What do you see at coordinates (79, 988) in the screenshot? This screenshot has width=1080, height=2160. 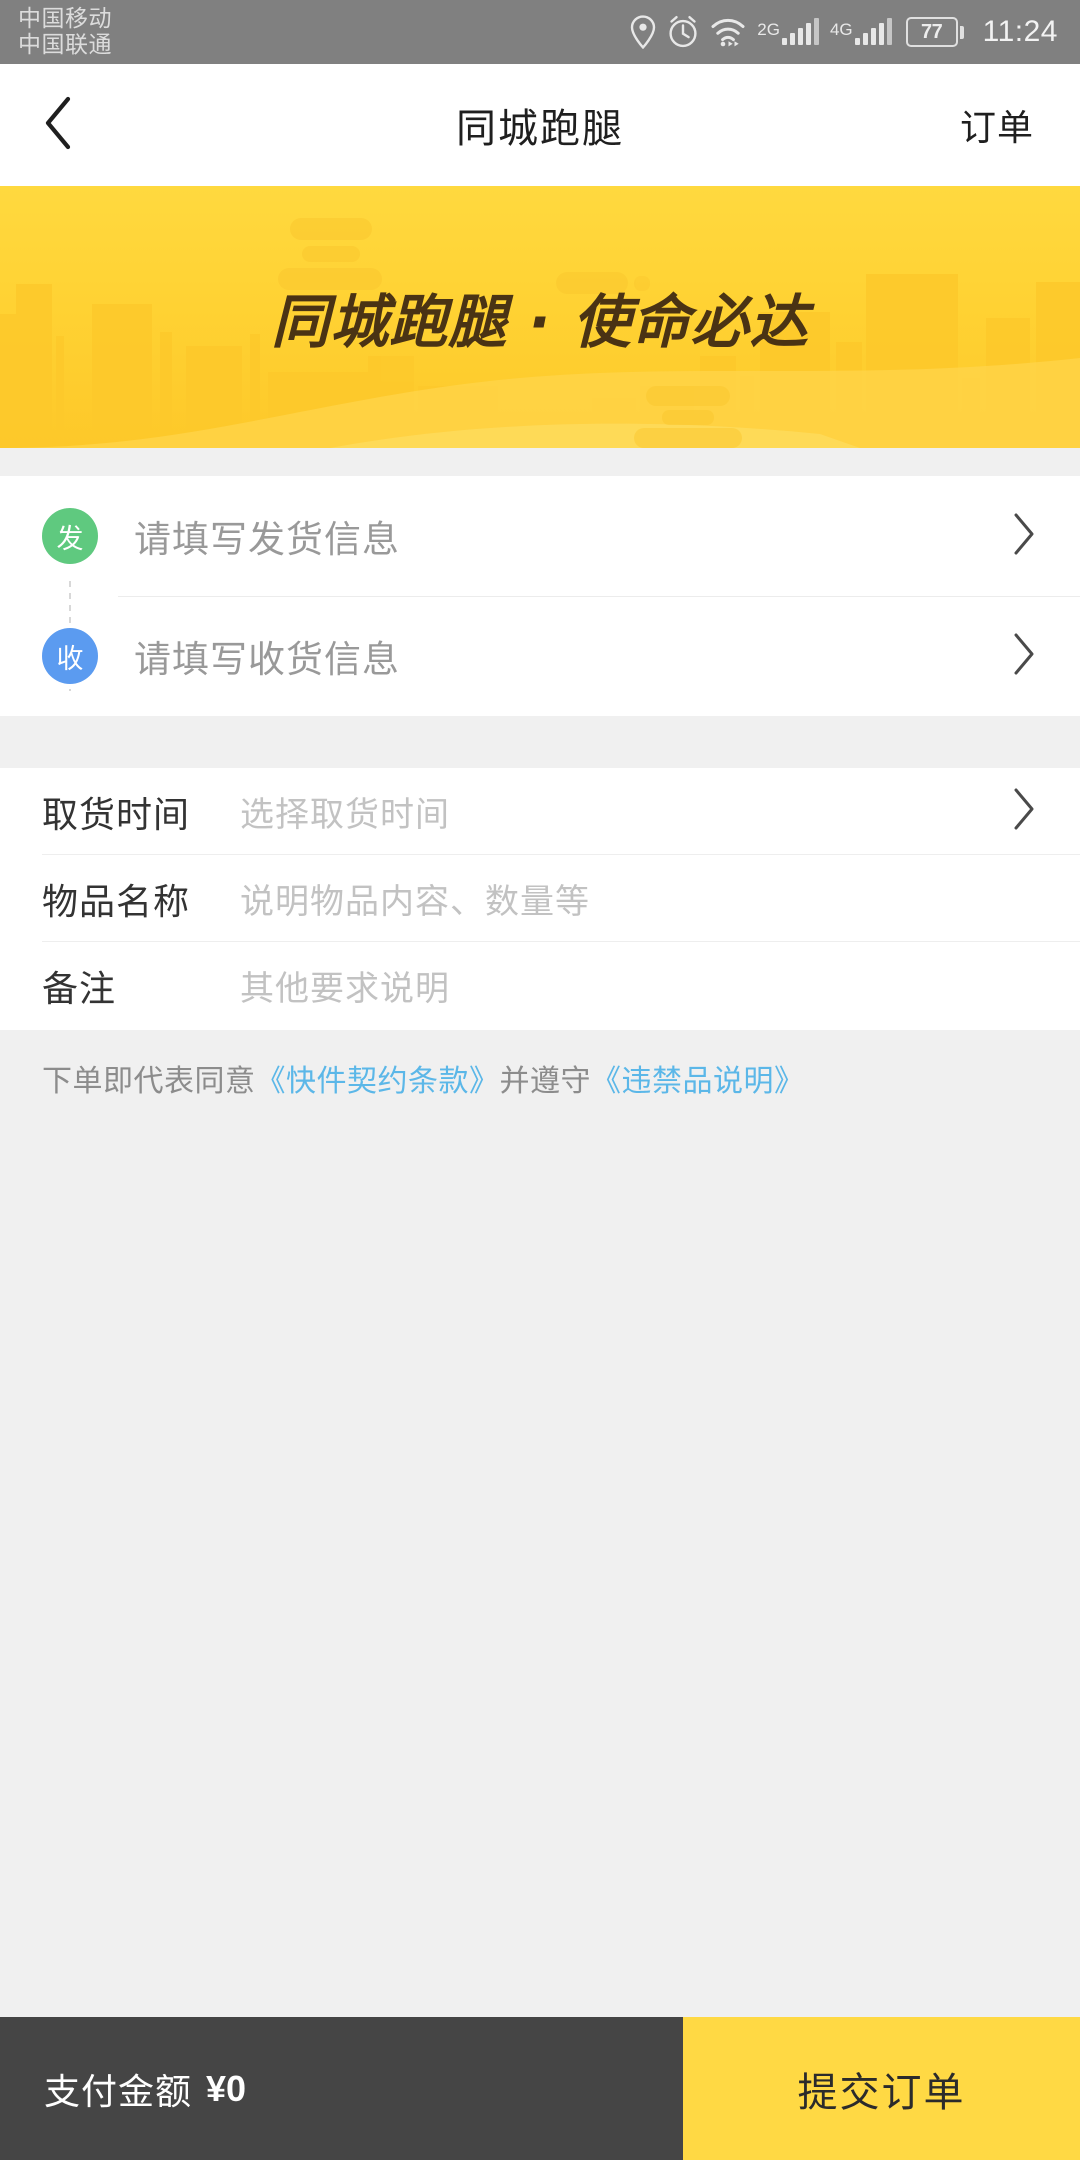 I see `remark-label: 备注` at bounding box center [79, 988].